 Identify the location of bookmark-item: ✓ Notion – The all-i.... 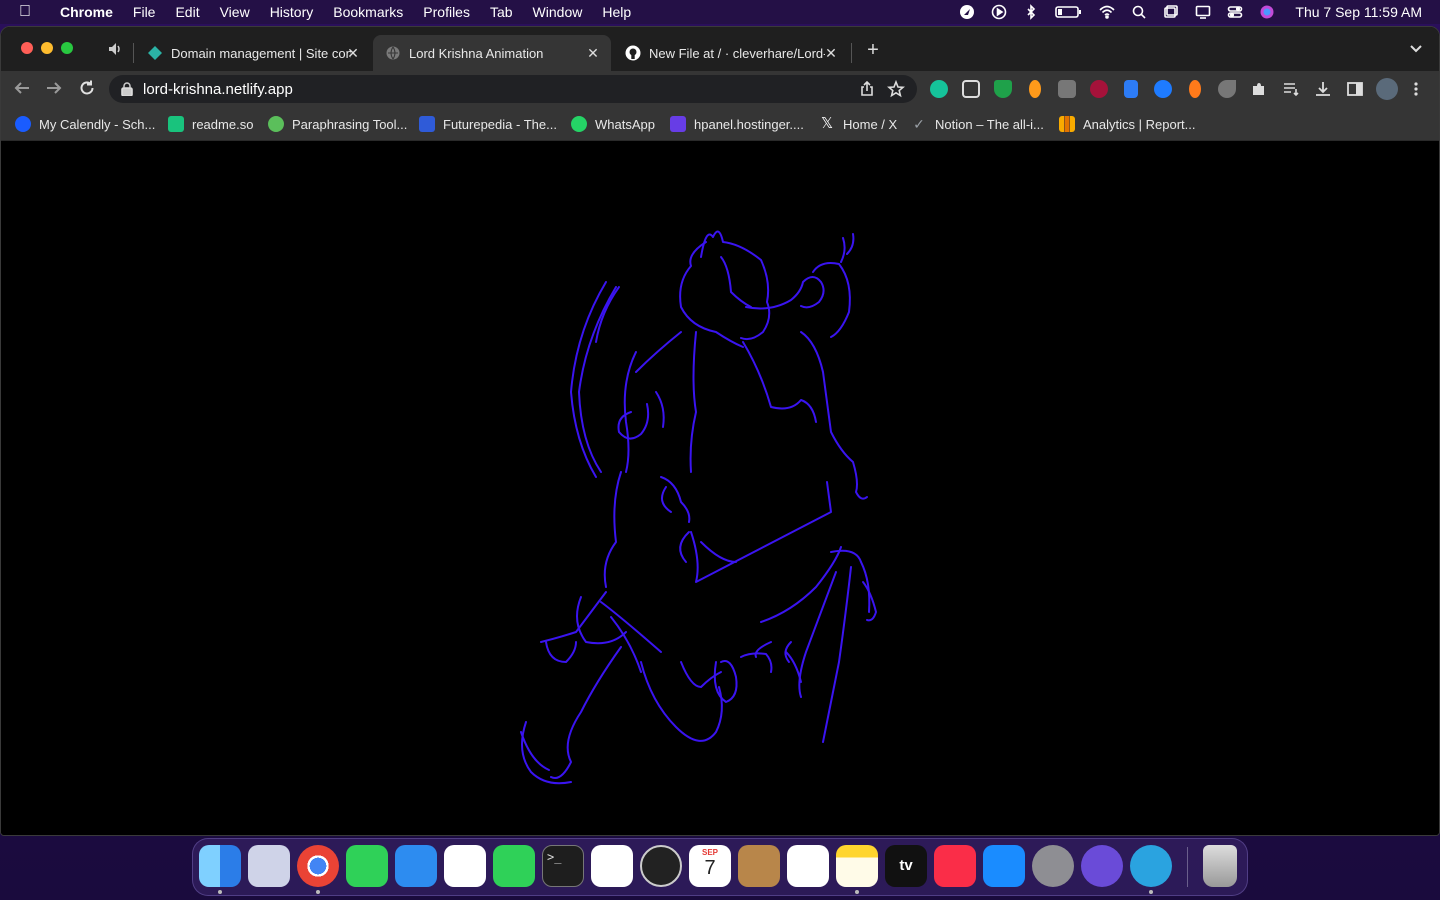
(977, 124).